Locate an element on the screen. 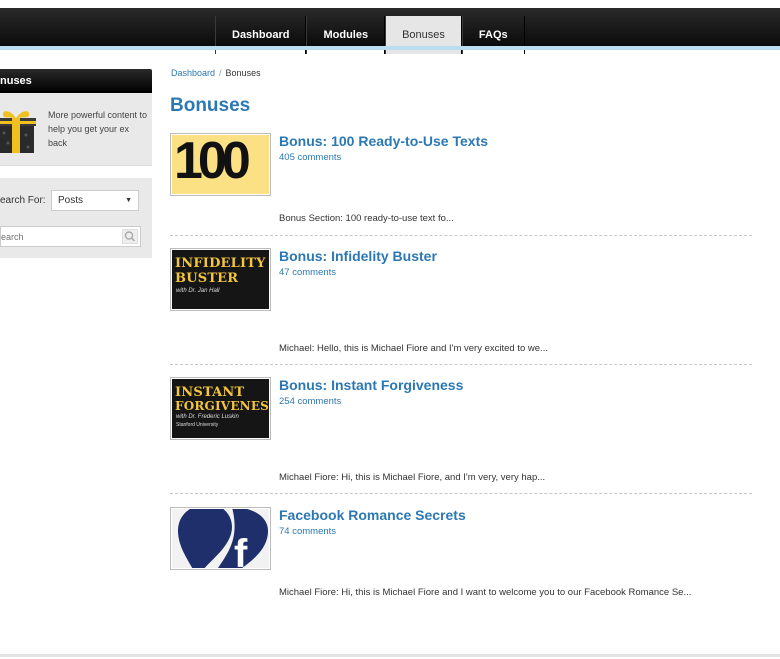 This screenshot has width=780, height=659. search-for-label: earch For: is located at coordinates (23, 200).